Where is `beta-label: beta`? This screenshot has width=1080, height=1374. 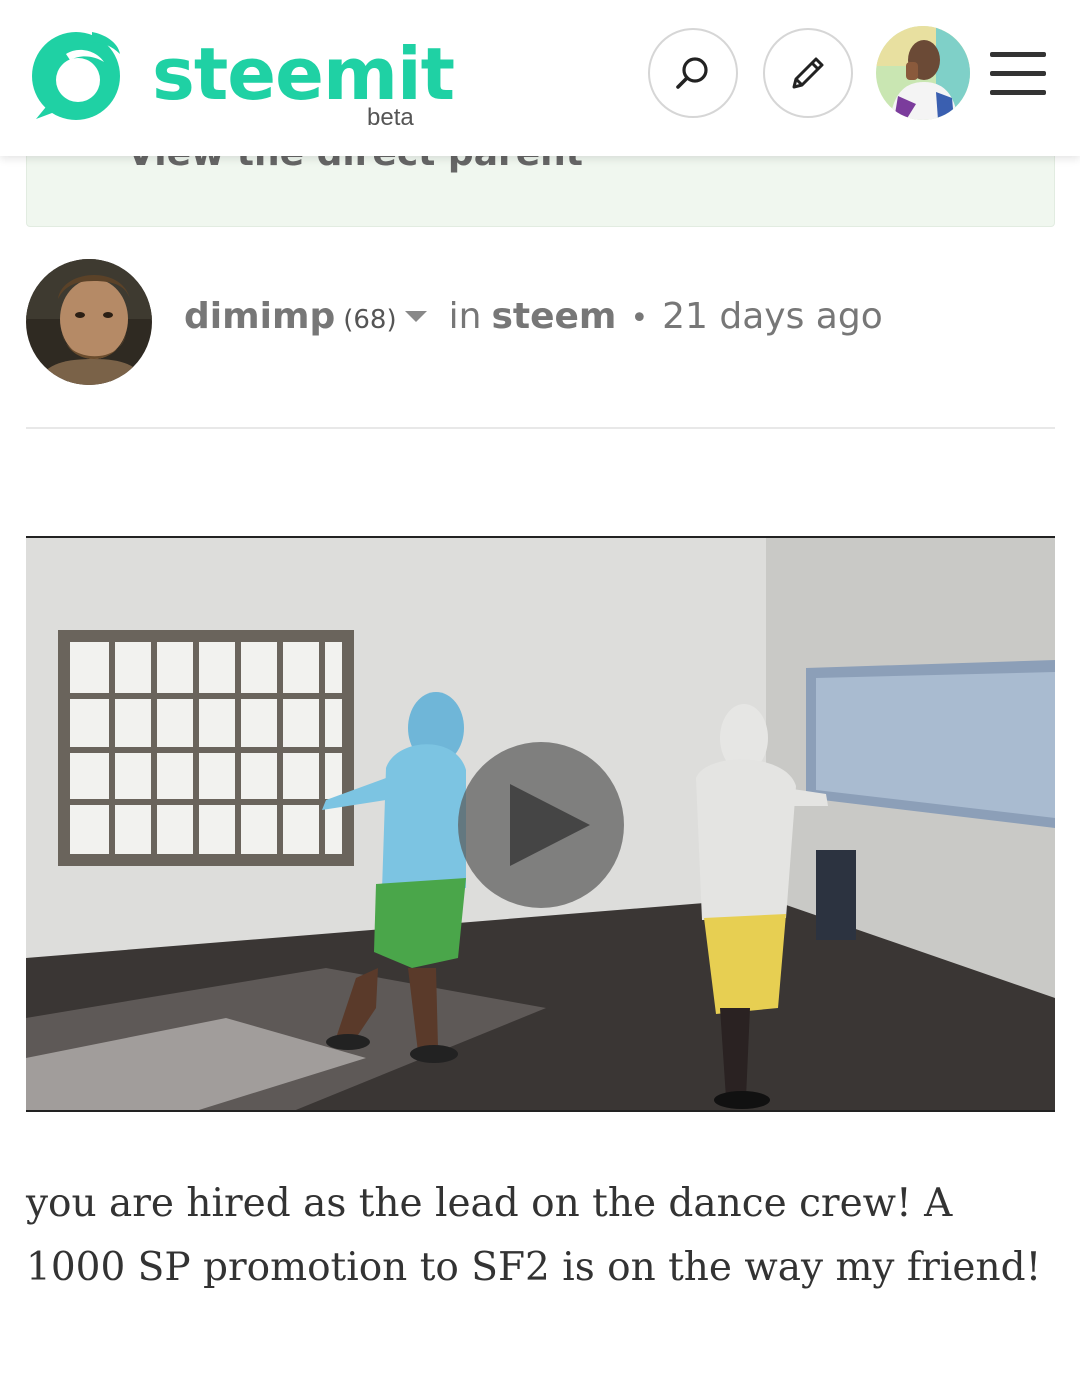 beta-label: beta is located at coordinates (390, 117).